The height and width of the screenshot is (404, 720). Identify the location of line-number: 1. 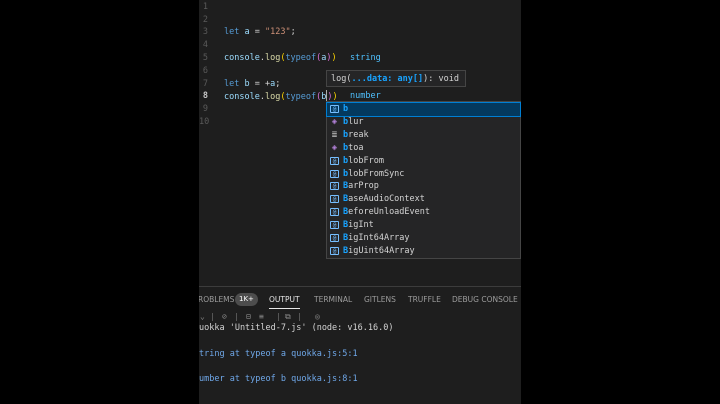
(205, 7).